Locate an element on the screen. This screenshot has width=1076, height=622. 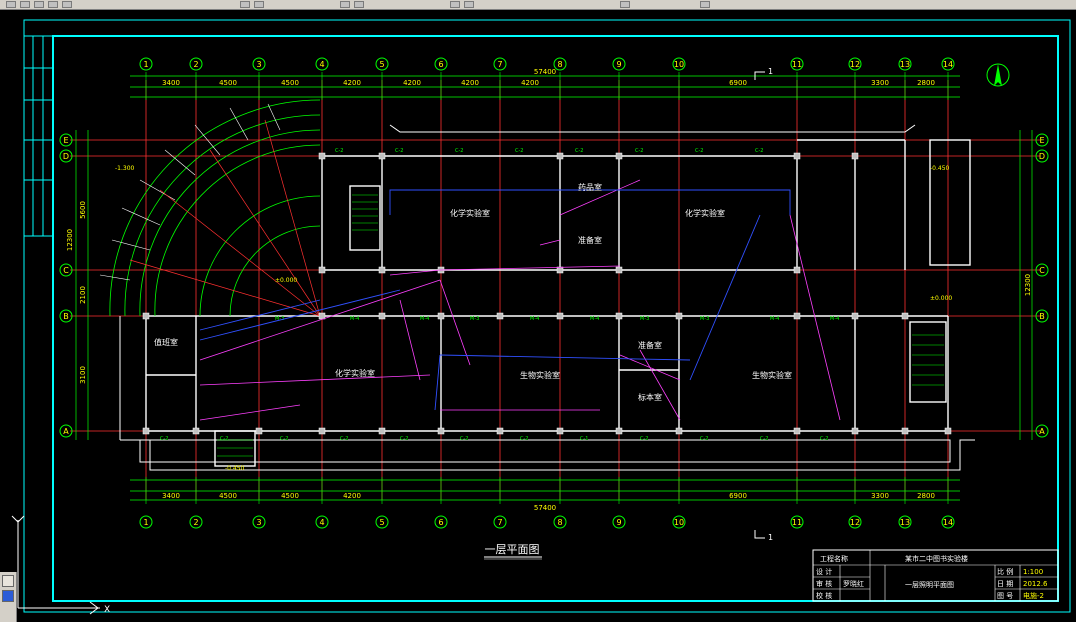
svg-text: 6900 is located at coordinates (738, 496).